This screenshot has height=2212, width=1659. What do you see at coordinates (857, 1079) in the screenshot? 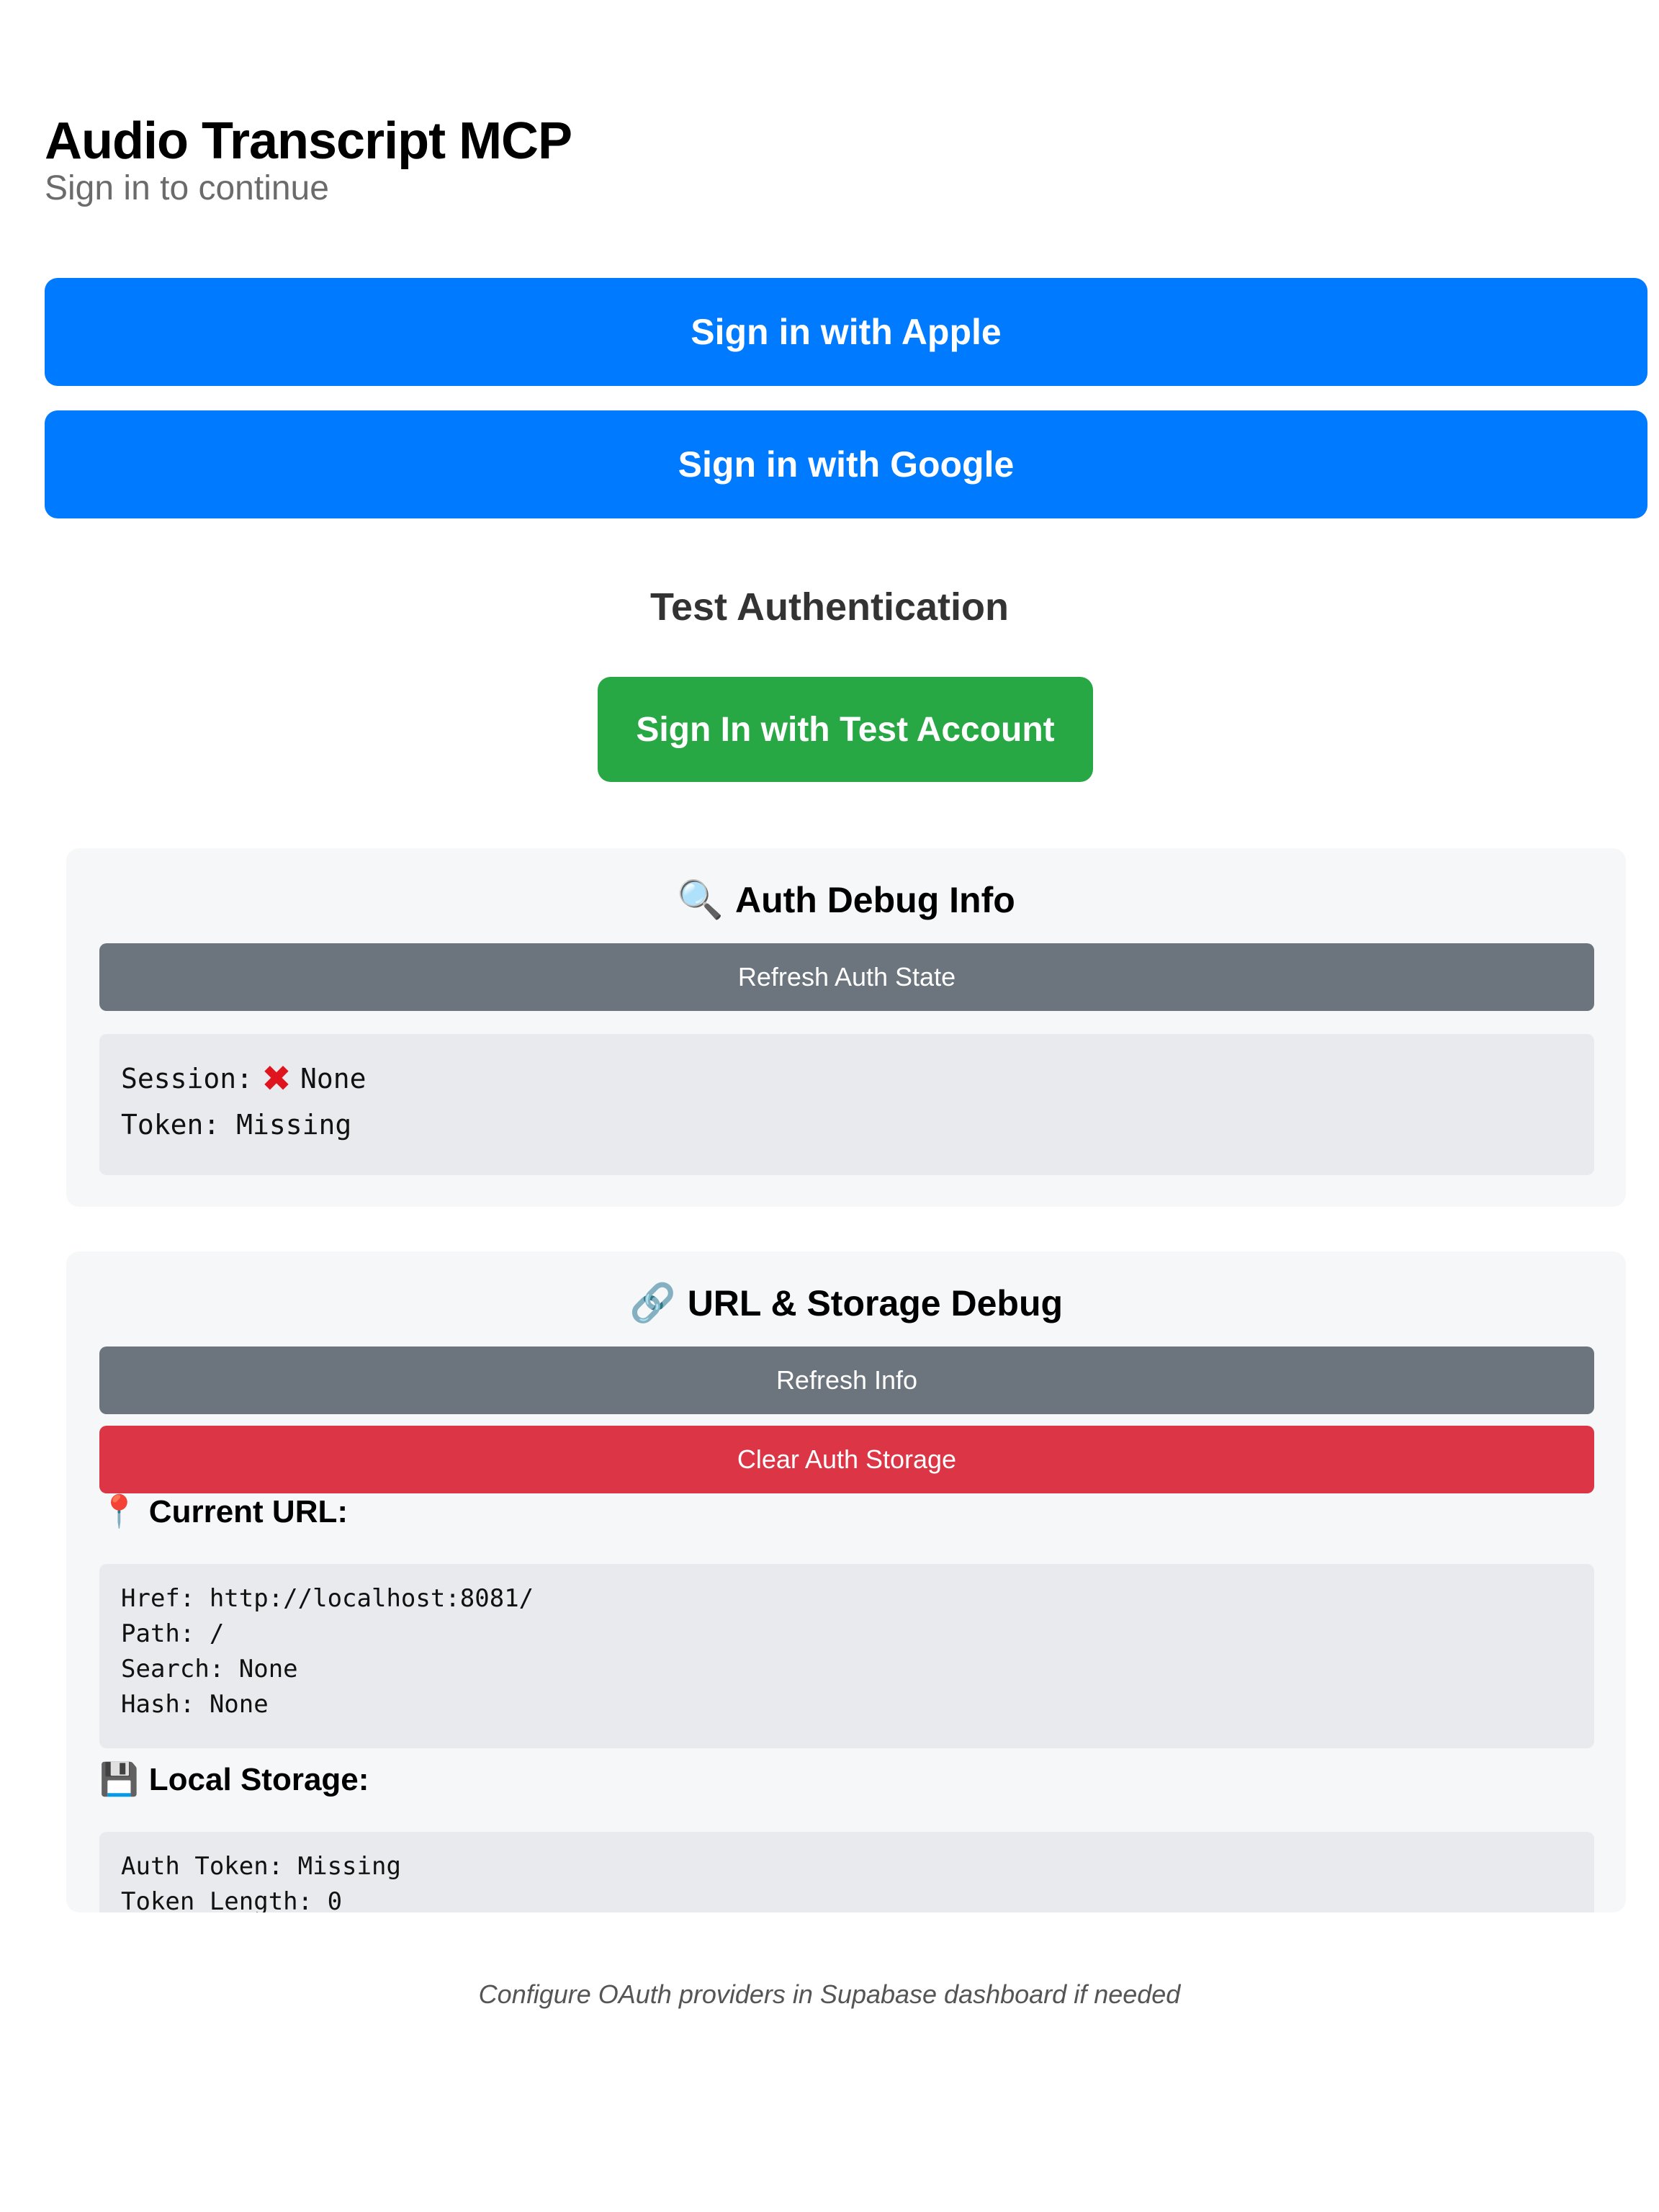
I see `session-line: Session: ✖ None` at bounding box center [857, 1079].